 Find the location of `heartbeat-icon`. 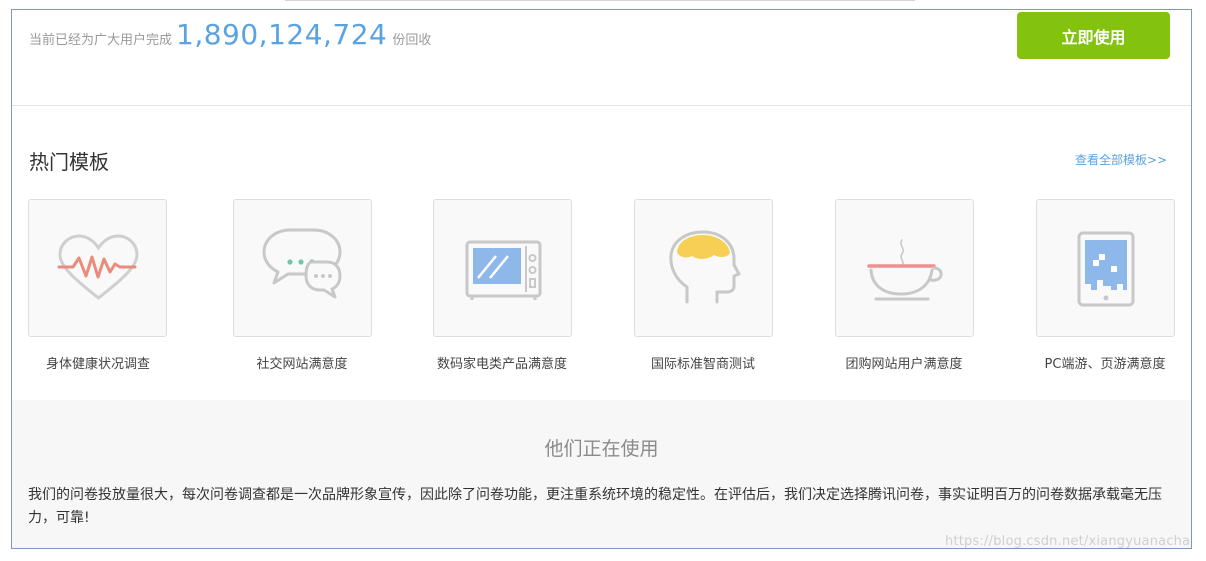

heartbeat-icon is located at coordinates (98, 267).